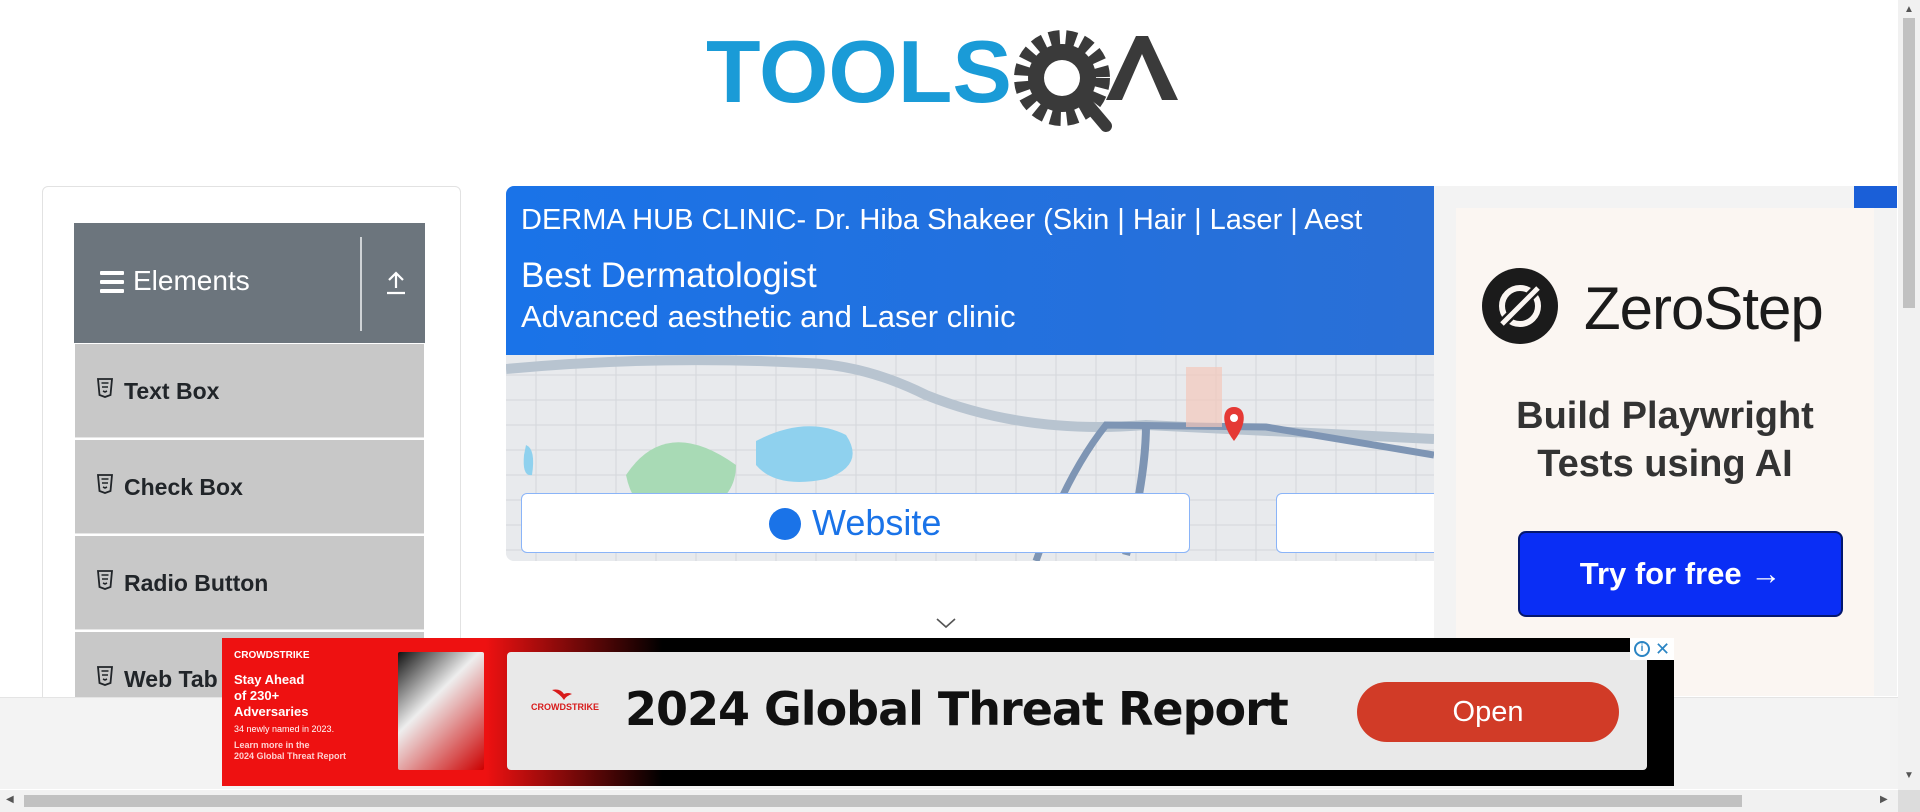  I want to click on close-ad-icon: ✕, so click(1662, 649).